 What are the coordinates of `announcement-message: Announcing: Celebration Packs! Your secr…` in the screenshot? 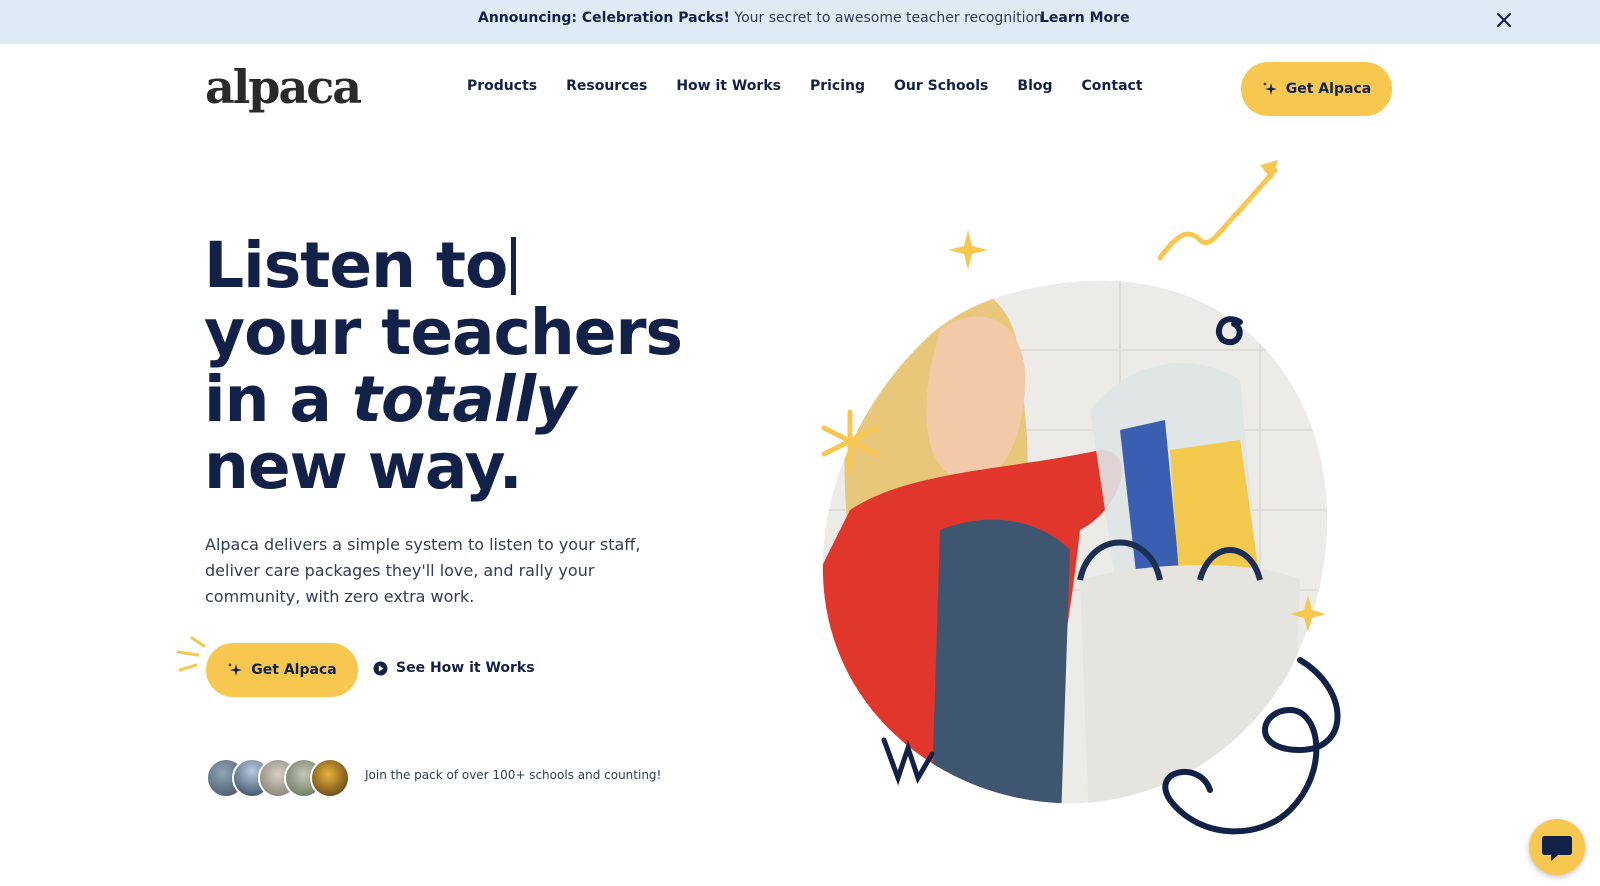 It's located at (760, 18).